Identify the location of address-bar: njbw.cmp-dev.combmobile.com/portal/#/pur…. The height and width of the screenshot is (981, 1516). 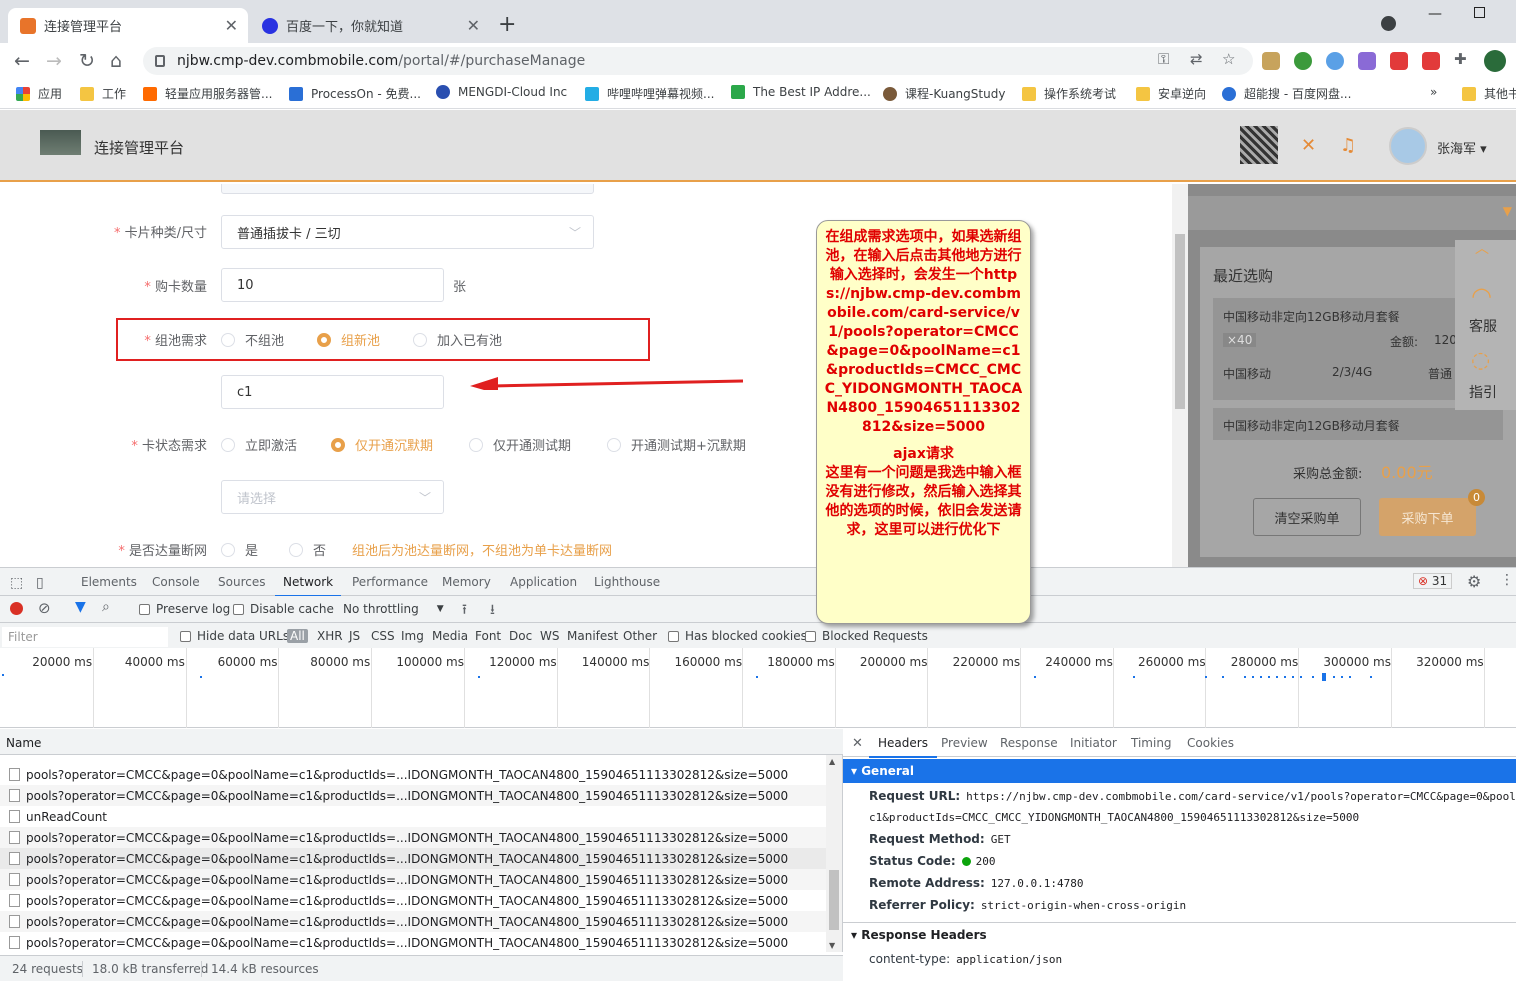
(698, 61).